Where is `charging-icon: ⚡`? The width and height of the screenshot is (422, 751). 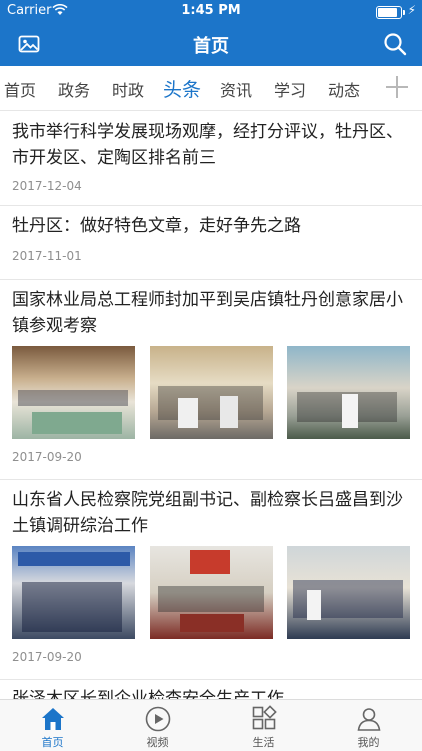 charging-icon: ⚡ is located at coordinates (411, 10).